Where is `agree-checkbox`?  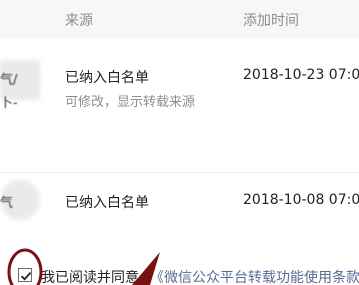
agree-checkbox is located at coordinates (25, 275).